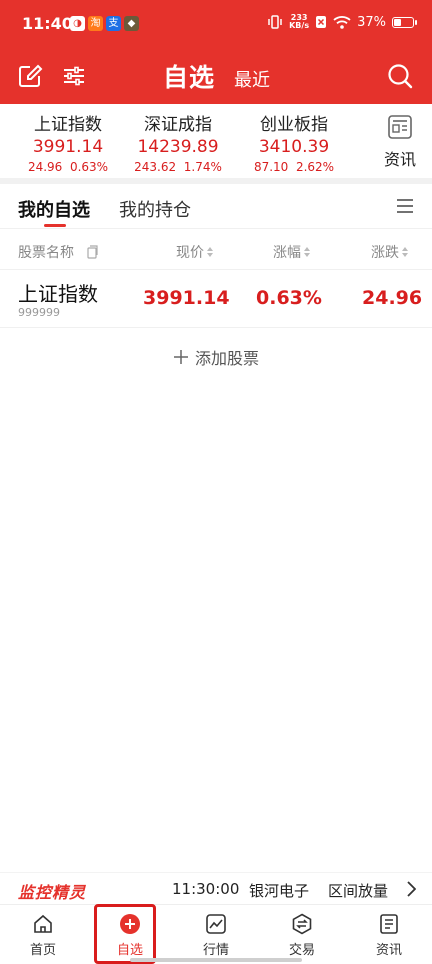 Image resolution: width=432 pixels, height=964 pixels. I want to click on add-stock-label: 添加股票, so click(226, 358).